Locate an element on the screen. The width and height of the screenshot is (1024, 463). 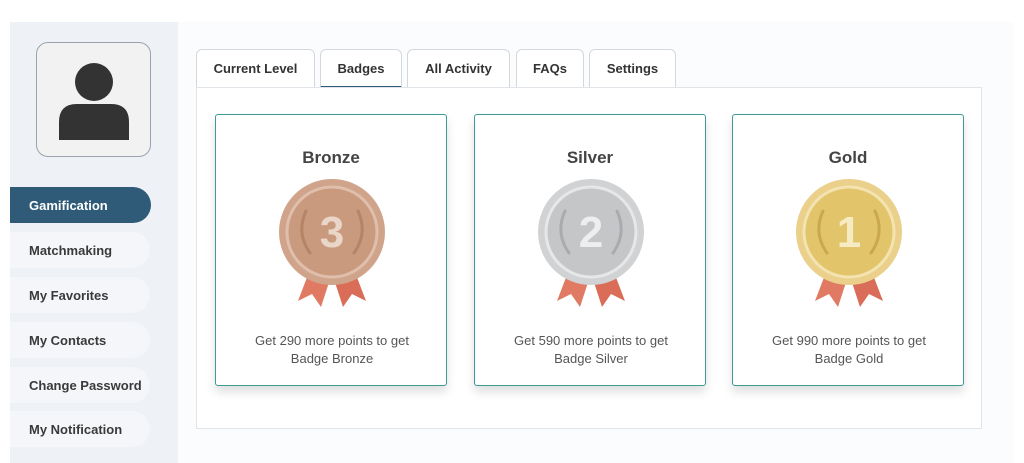
badge-title: Silver is located at coordinates (590, 157).